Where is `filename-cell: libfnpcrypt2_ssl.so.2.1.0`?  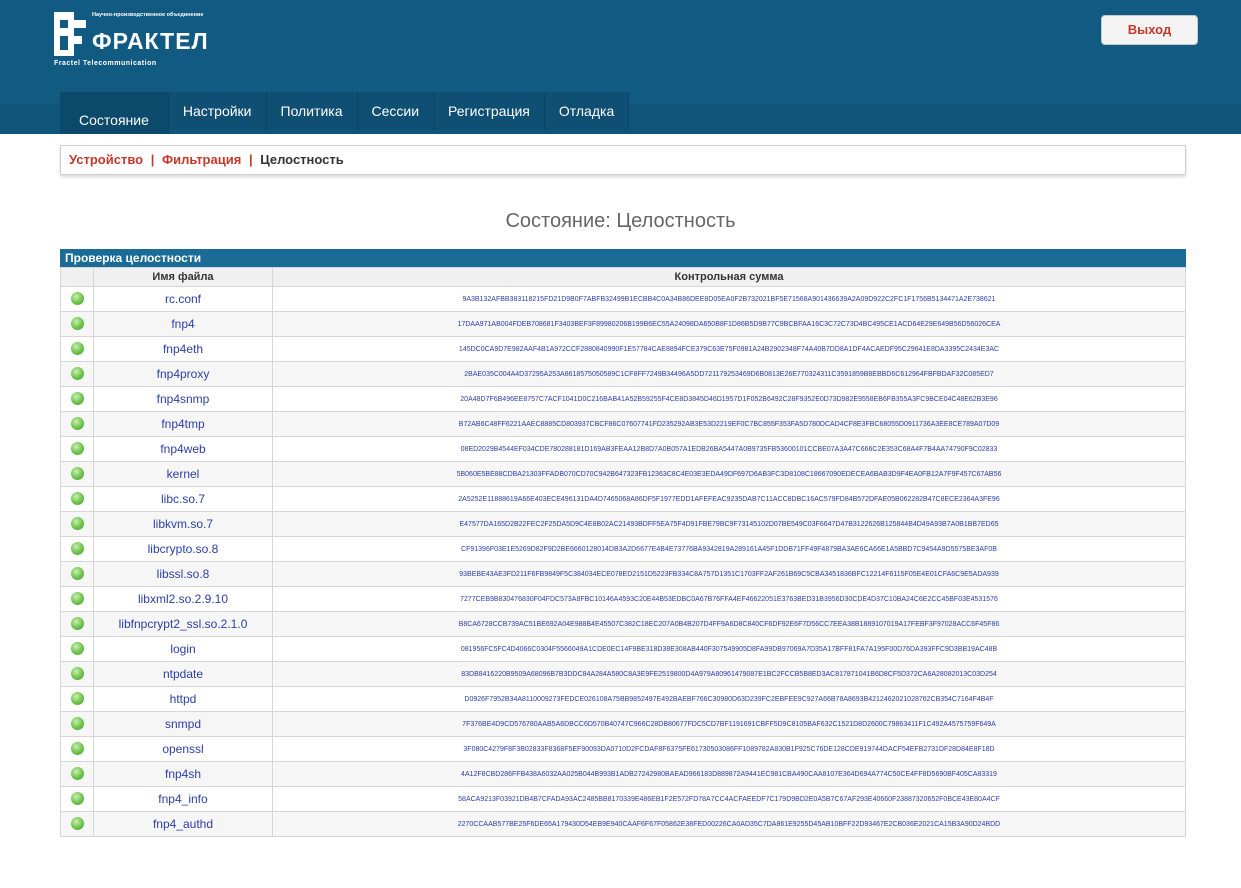
filename-cell: libfnpcrypt2_ssl.so.2.1.0 is located at coordinates (183, 624).